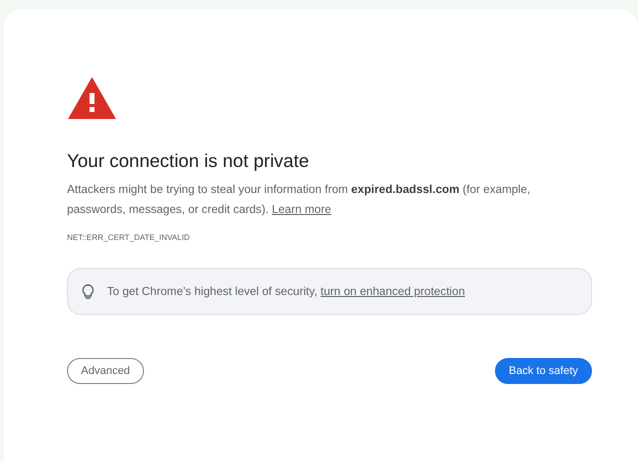  What do you see at coordinates (302, 209) in the screenshot?
I see `learn-more-link: Learn more` at bounding box center [302, 209].